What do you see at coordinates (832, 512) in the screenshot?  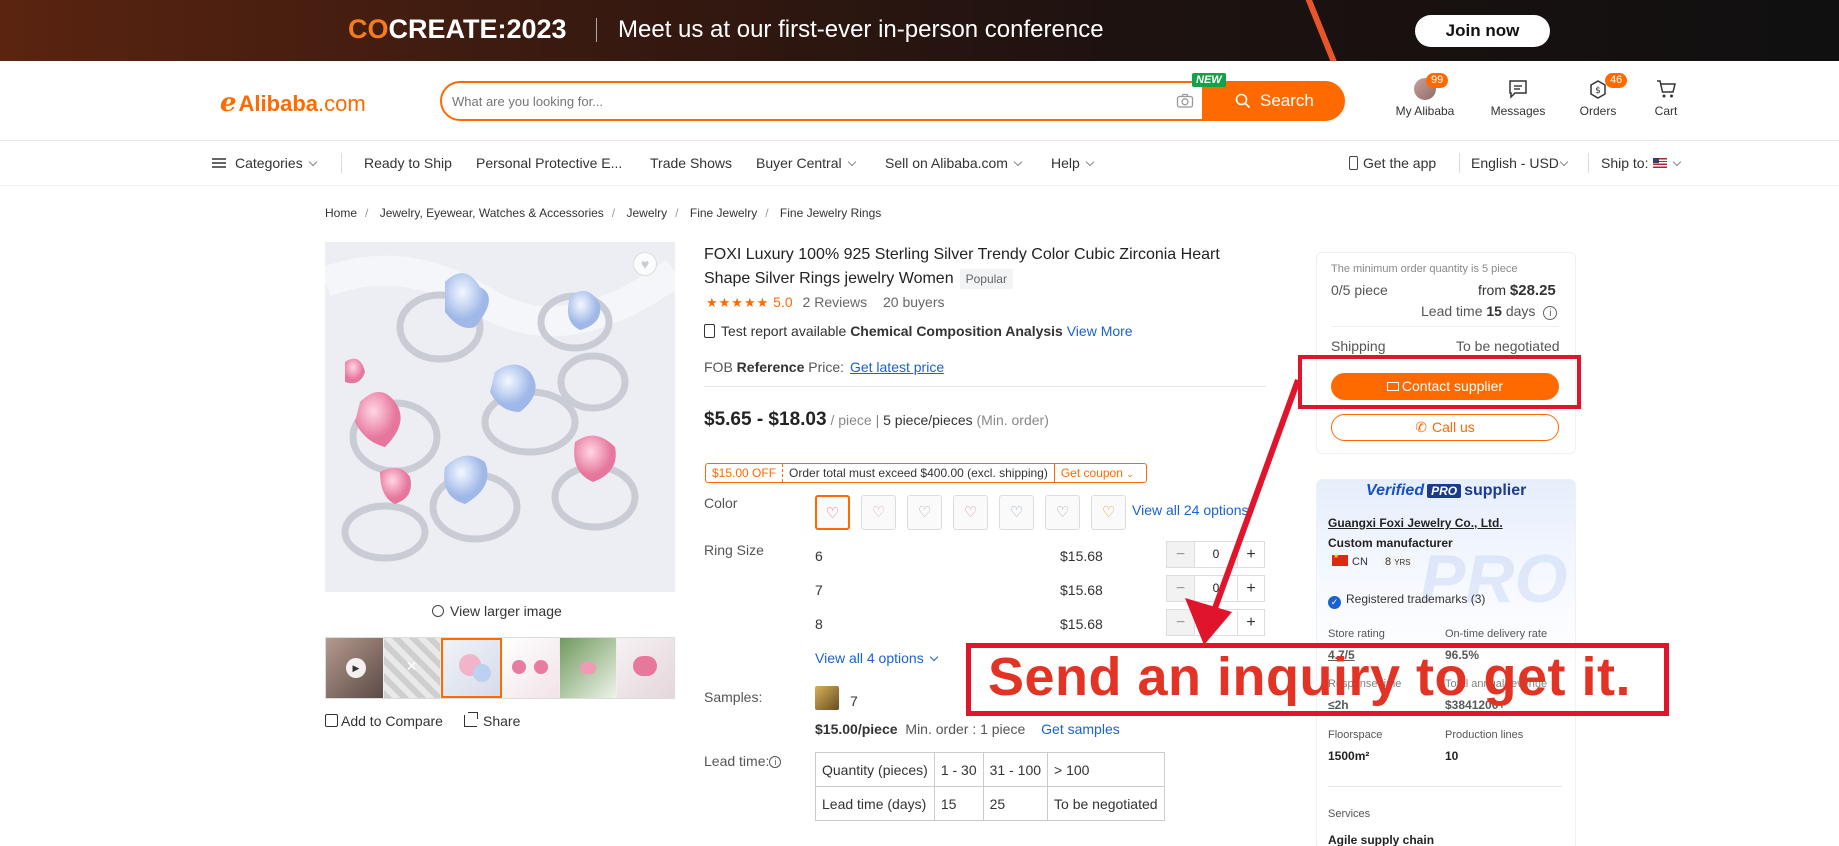 I see `color-swatch-selected: ♡` at bounding box center [832, 512].